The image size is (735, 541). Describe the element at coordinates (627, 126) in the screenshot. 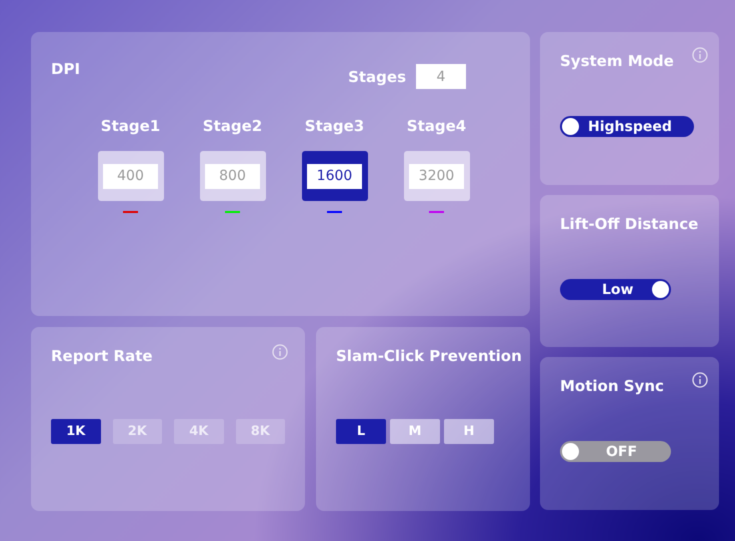

I see `toggle-switch: Highspeed` at that location.